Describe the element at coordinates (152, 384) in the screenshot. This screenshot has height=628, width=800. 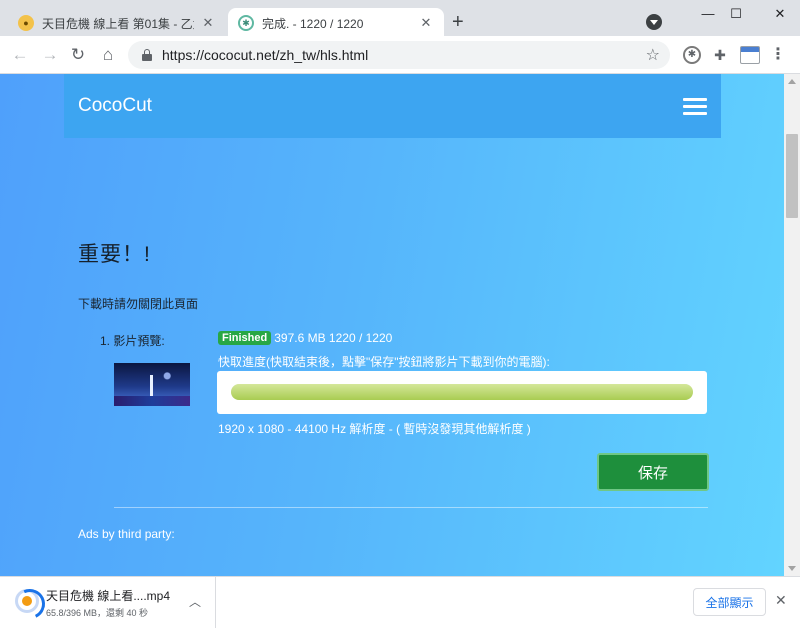
I see `video-thumbnail` at that location.